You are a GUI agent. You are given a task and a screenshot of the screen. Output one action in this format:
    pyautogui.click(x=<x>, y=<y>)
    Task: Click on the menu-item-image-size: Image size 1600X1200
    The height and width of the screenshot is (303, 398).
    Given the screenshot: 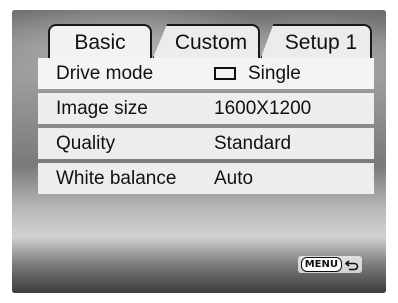 What is the action you would take?
    pyautogui.click(x=206, y=108)
    